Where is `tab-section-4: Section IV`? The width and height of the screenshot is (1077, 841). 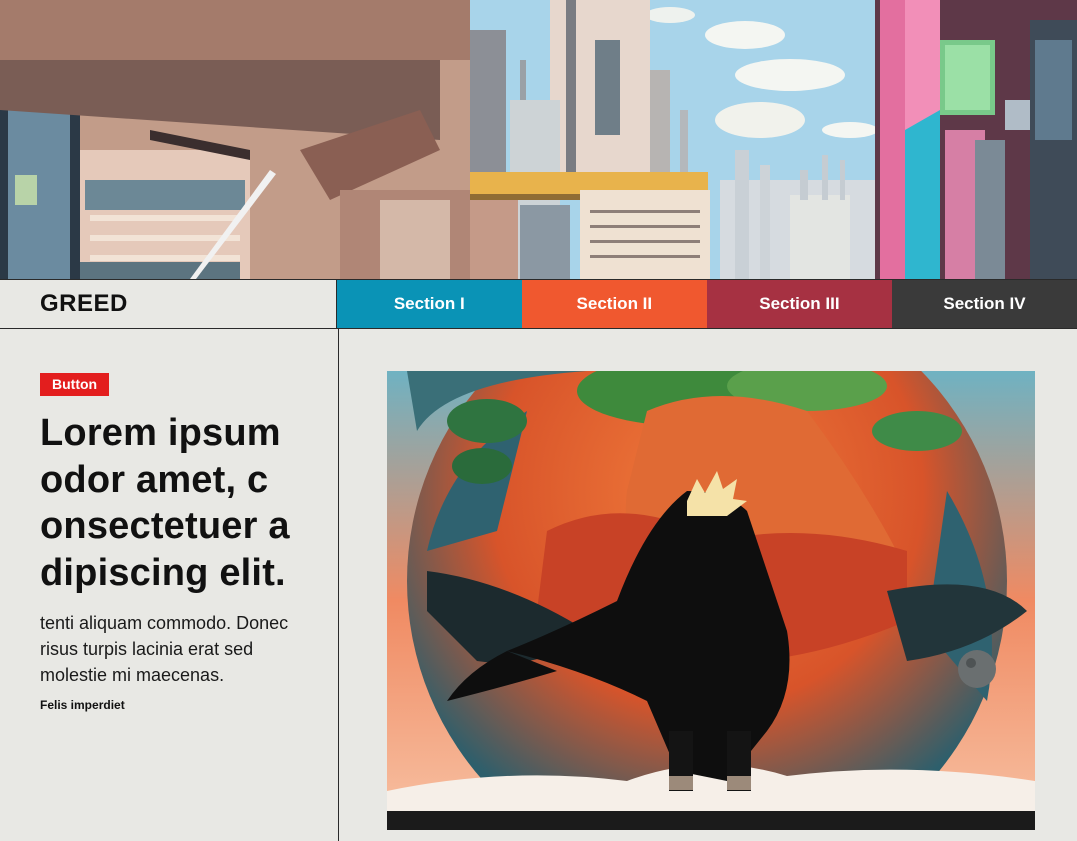
tab-section-4: Section IV is located at coordinates (984, 304).